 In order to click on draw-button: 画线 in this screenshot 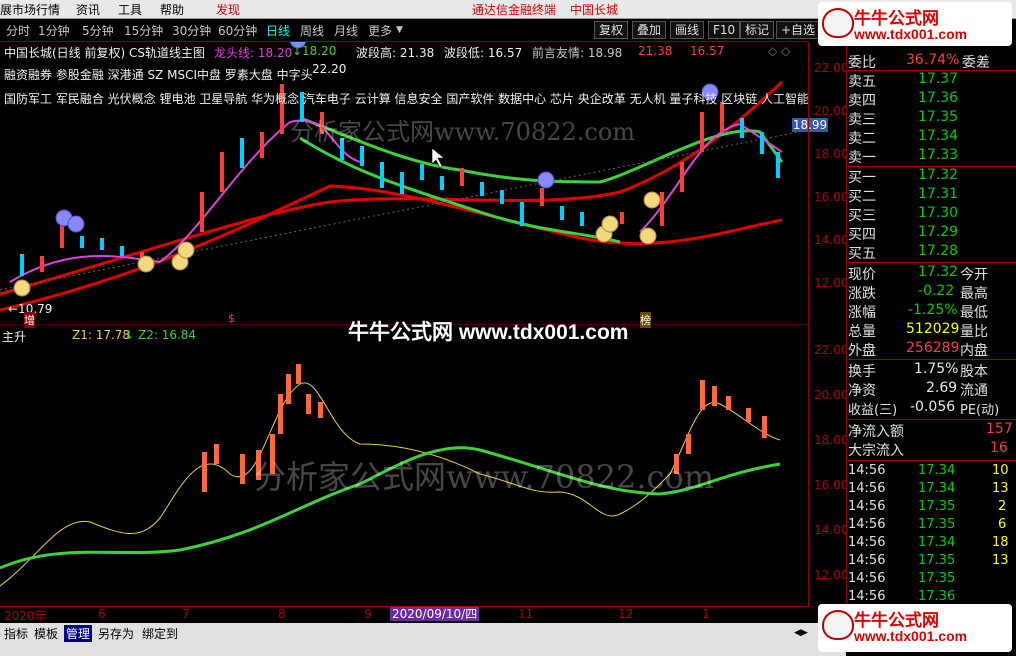, I will do `click(687, 30)`.